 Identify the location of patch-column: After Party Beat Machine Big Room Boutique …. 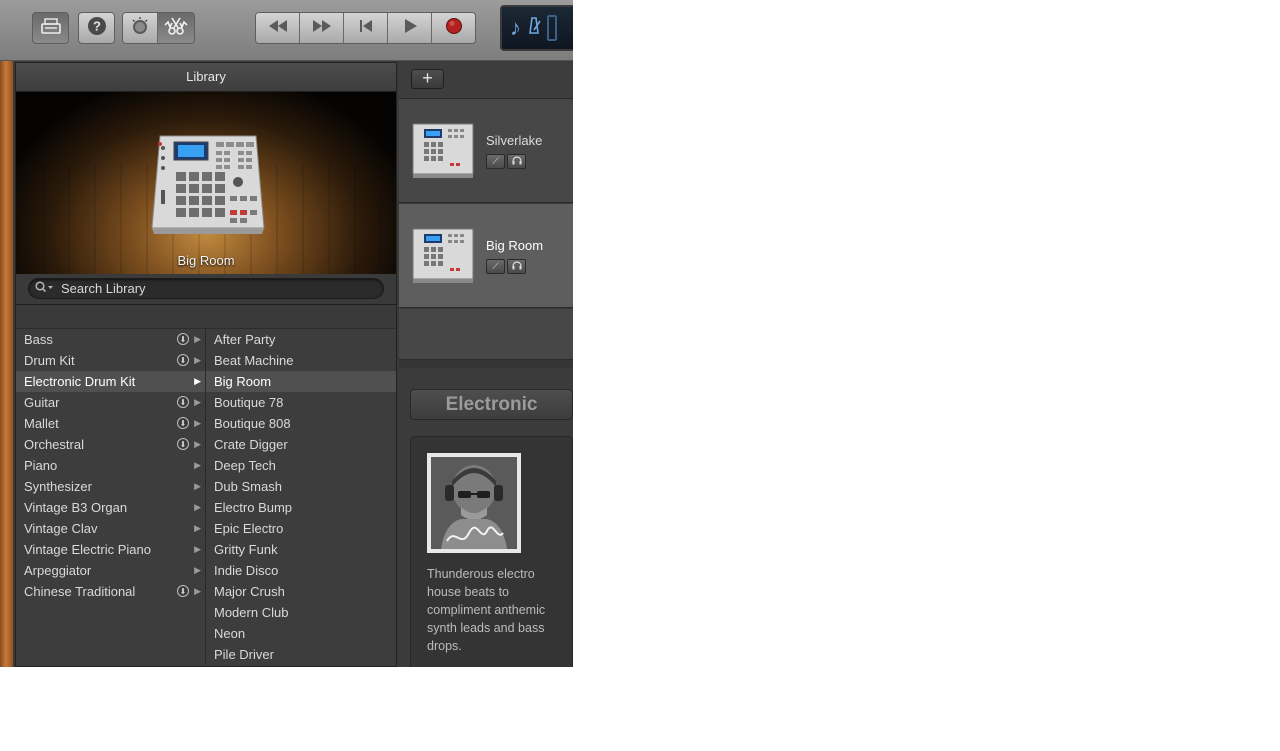
(301, 497).